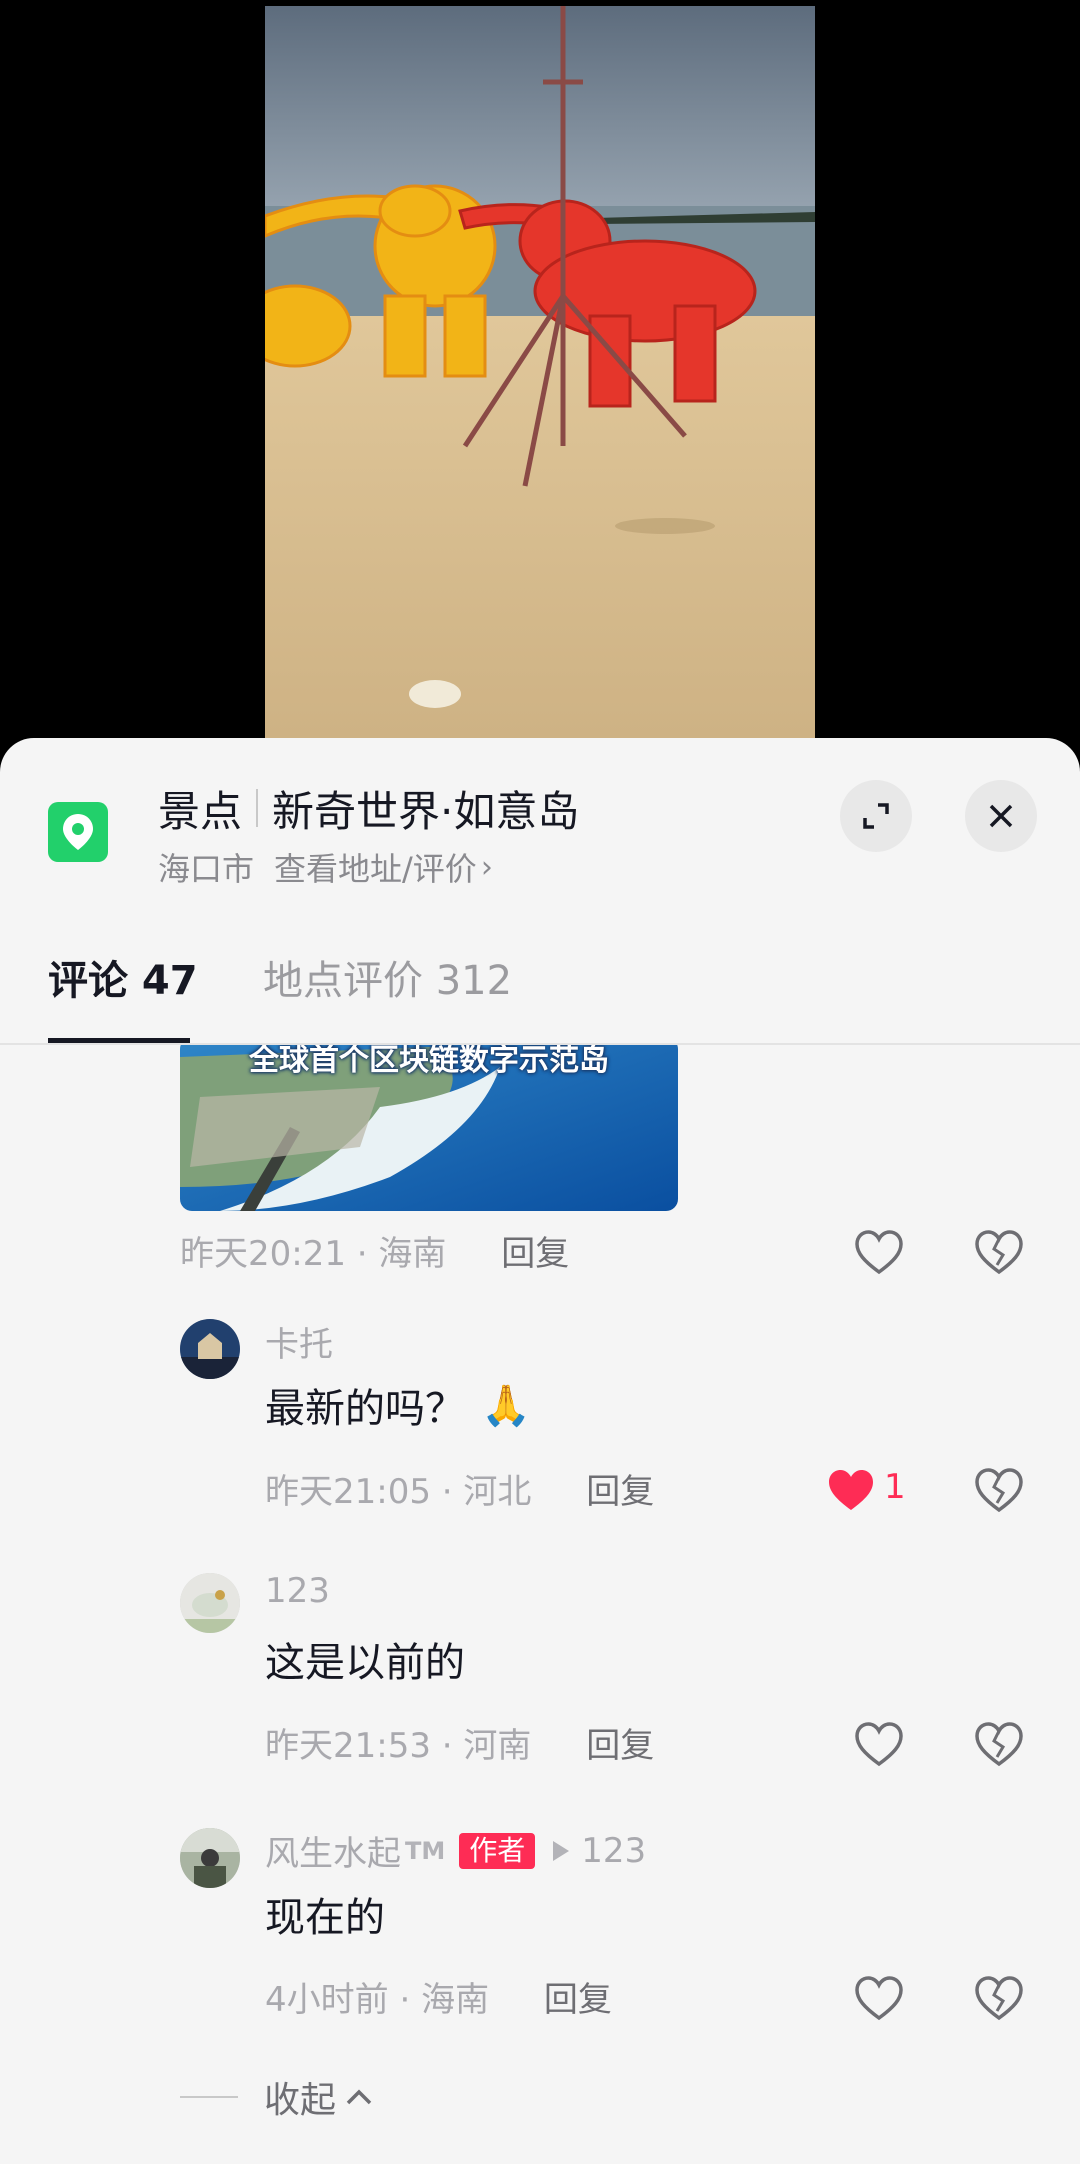 This screenshot has height=2164, width=1080. Describe the element at coordinates (613, 1851) in the screenshot. I see `reply-to-username: 123` at that location.